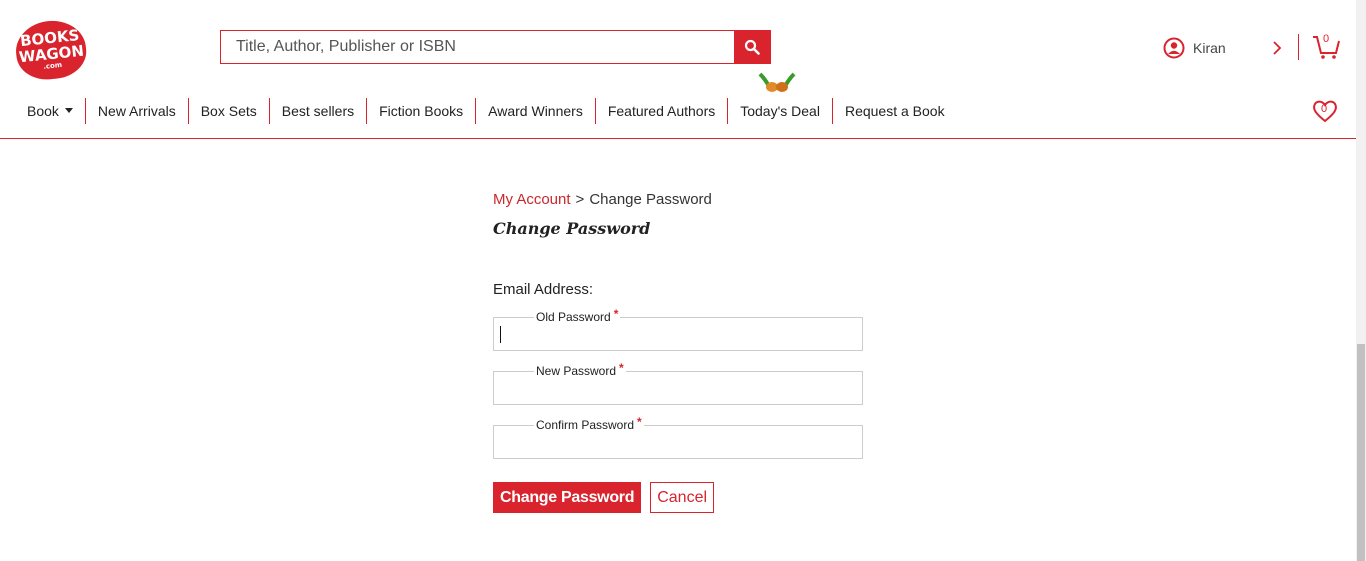 This screenshot has height=561, width=1366. What do you see at coordinates (1326, 39) in the screenshot?
I see `cart-count: 0` at bounding box center [1326, 39].